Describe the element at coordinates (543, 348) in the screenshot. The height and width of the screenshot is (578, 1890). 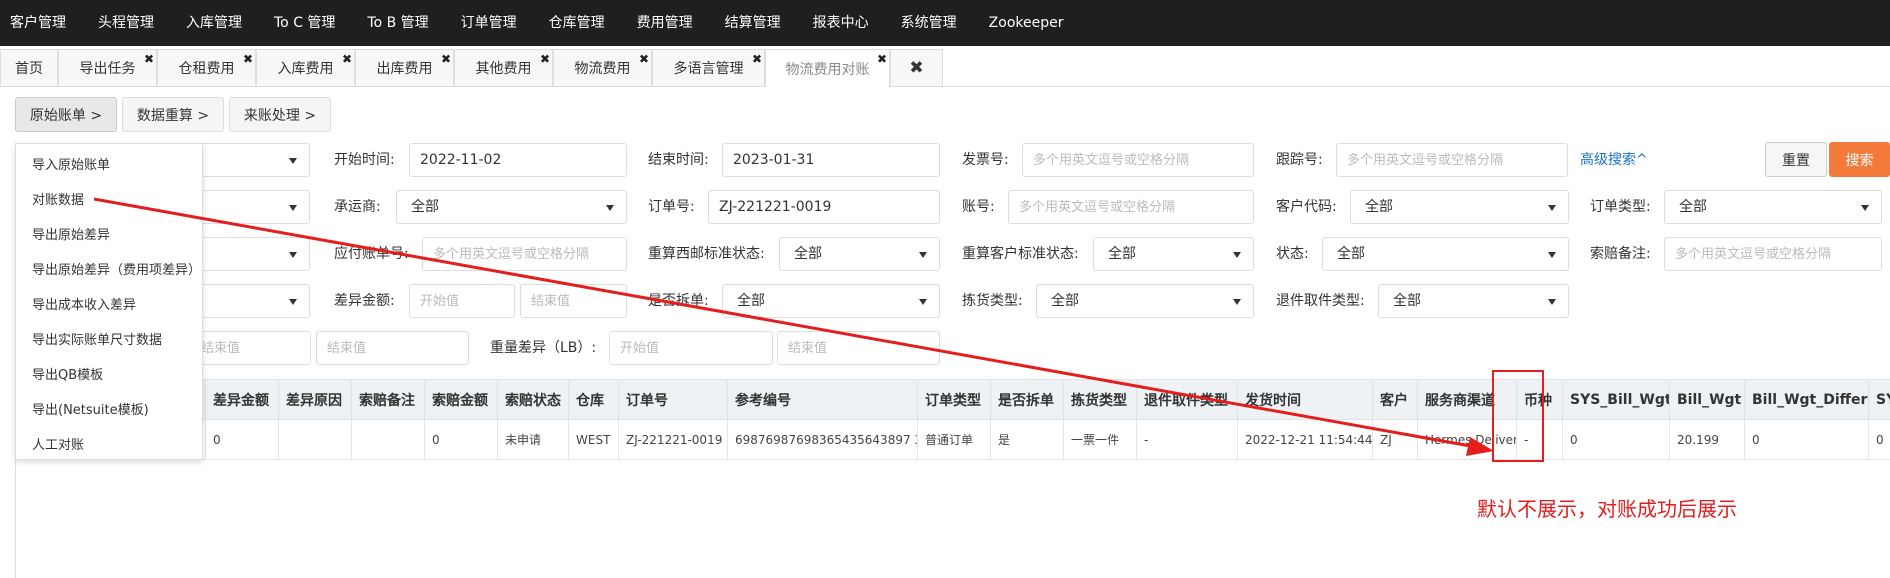
I see `weight-diff-label: 重量差异（LB）:` at that location.